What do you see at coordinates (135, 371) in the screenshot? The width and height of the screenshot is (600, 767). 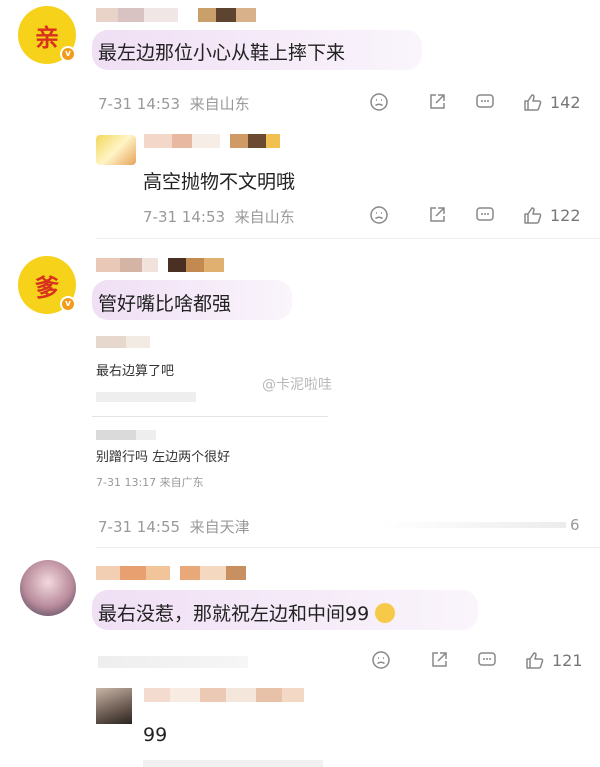 I see `embedded-line: 最右边算了吧` at bounding box center [135, 371].